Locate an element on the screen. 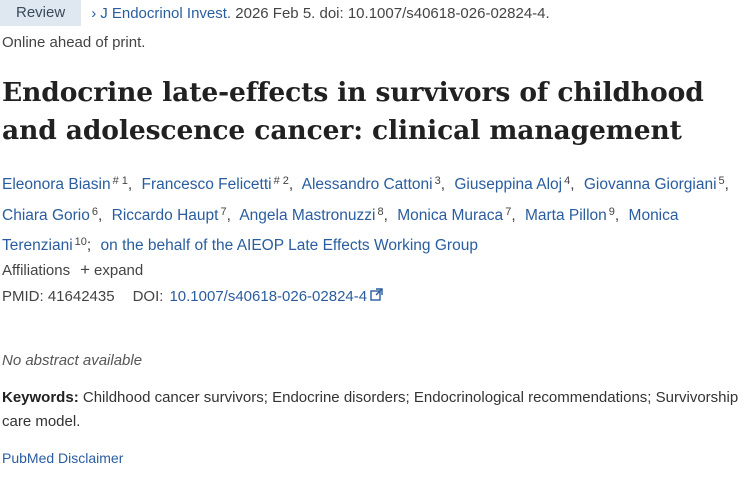 This screenshot has height=500, width=750. author-link: Marta Pillon is located at coordinates (566, 215).